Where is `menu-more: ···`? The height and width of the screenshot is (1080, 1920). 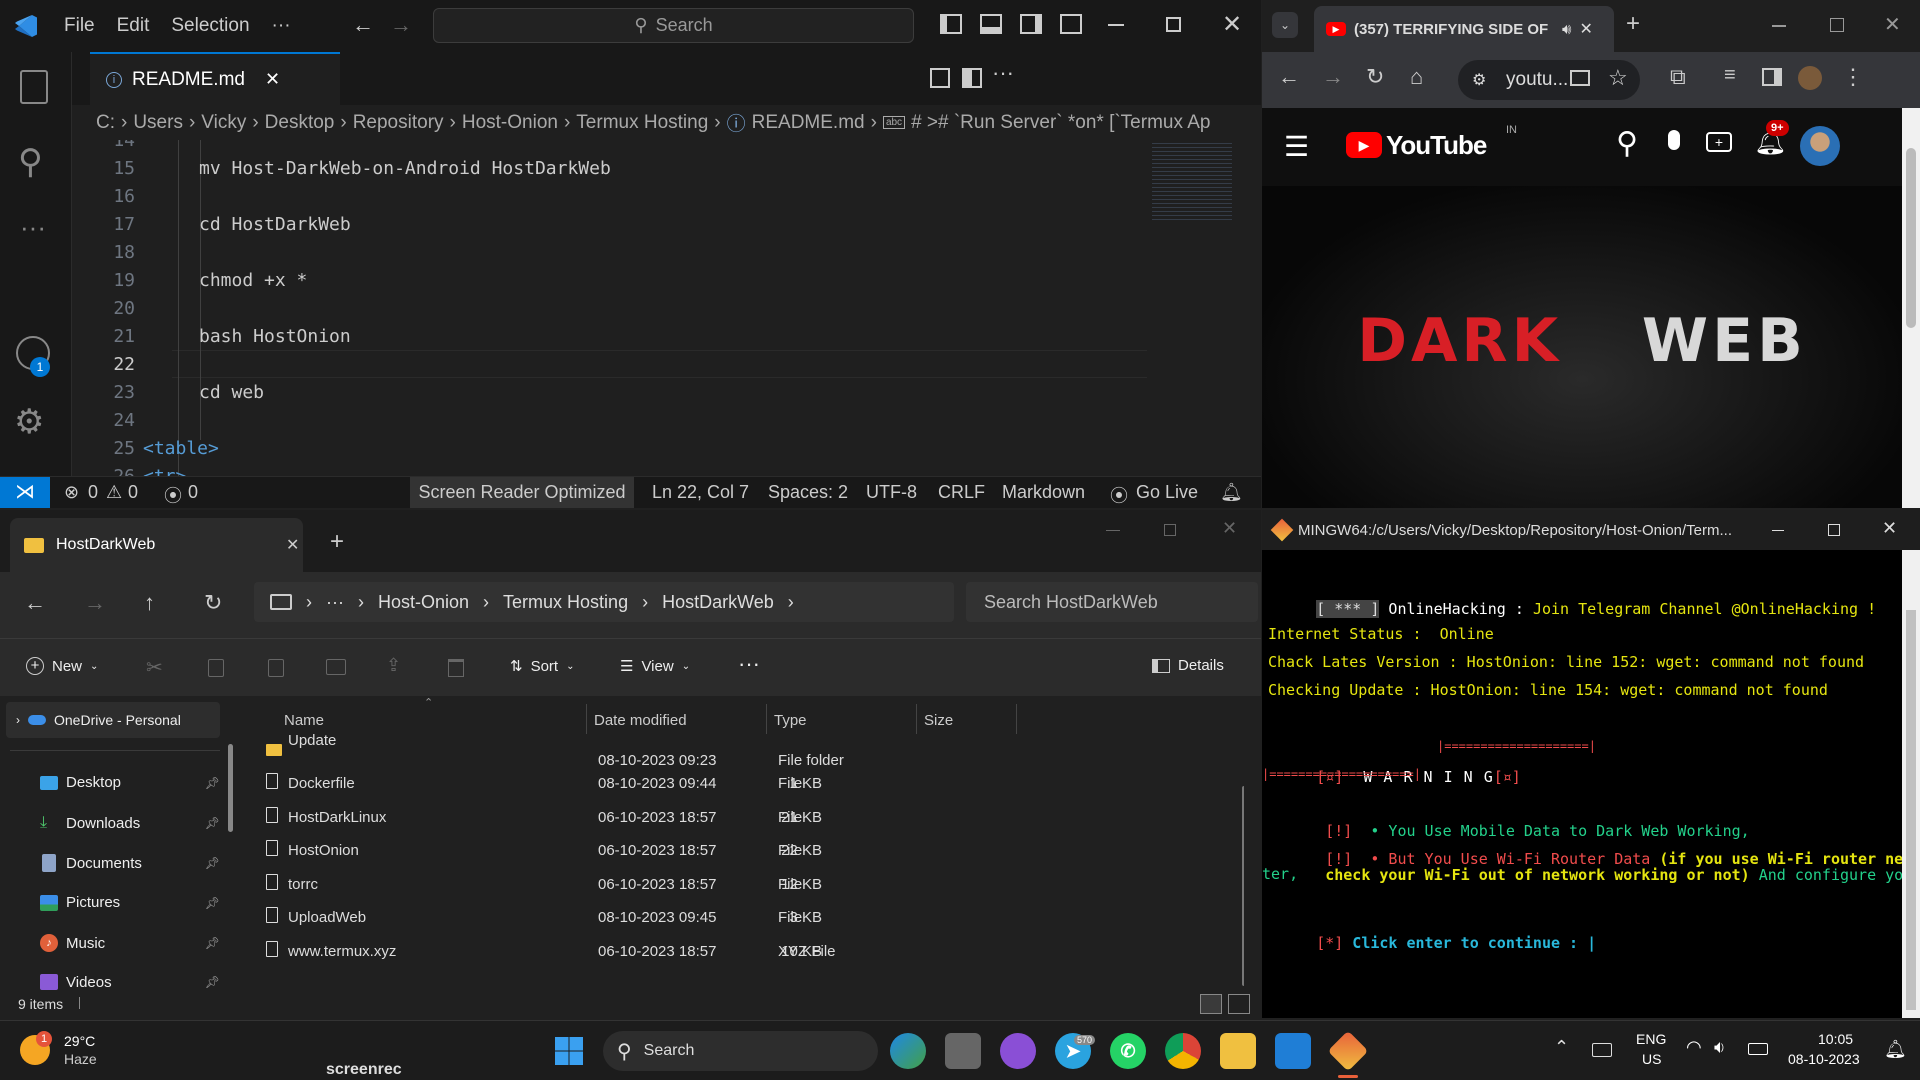 menu-more: ··· is located at coordinates (281, 26).